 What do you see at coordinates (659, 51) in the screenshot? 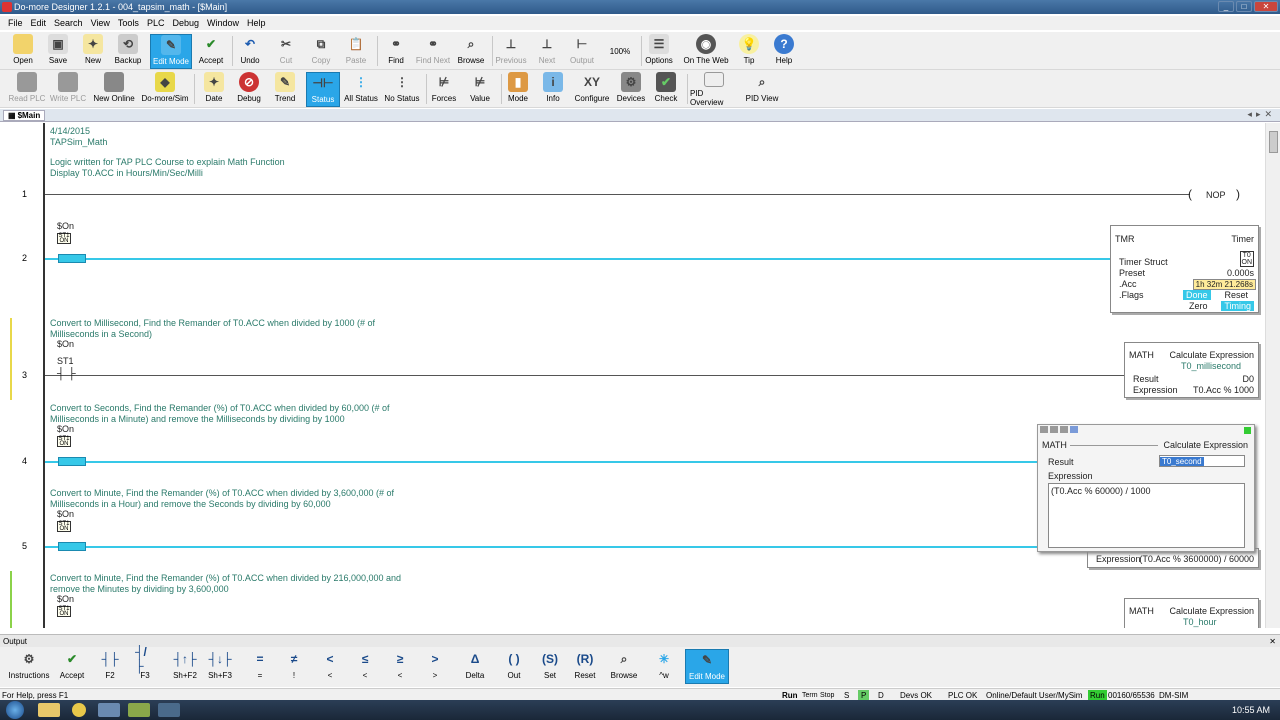
I see `options-button: ☰ Options` at bounding box center [659, 51].